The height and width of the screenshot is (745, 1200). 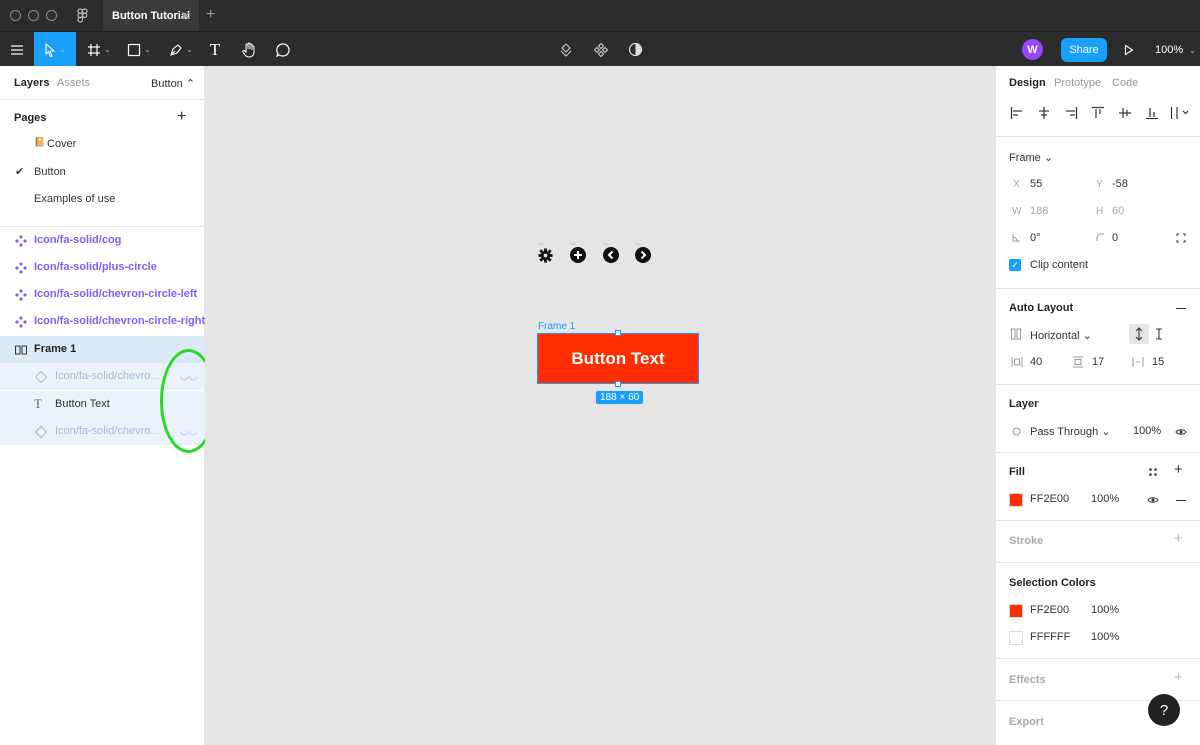 What do you see at coordinates (1026, 722) in the screenshot?
I see `export-title: Export` at bounding box center [1026, 722].